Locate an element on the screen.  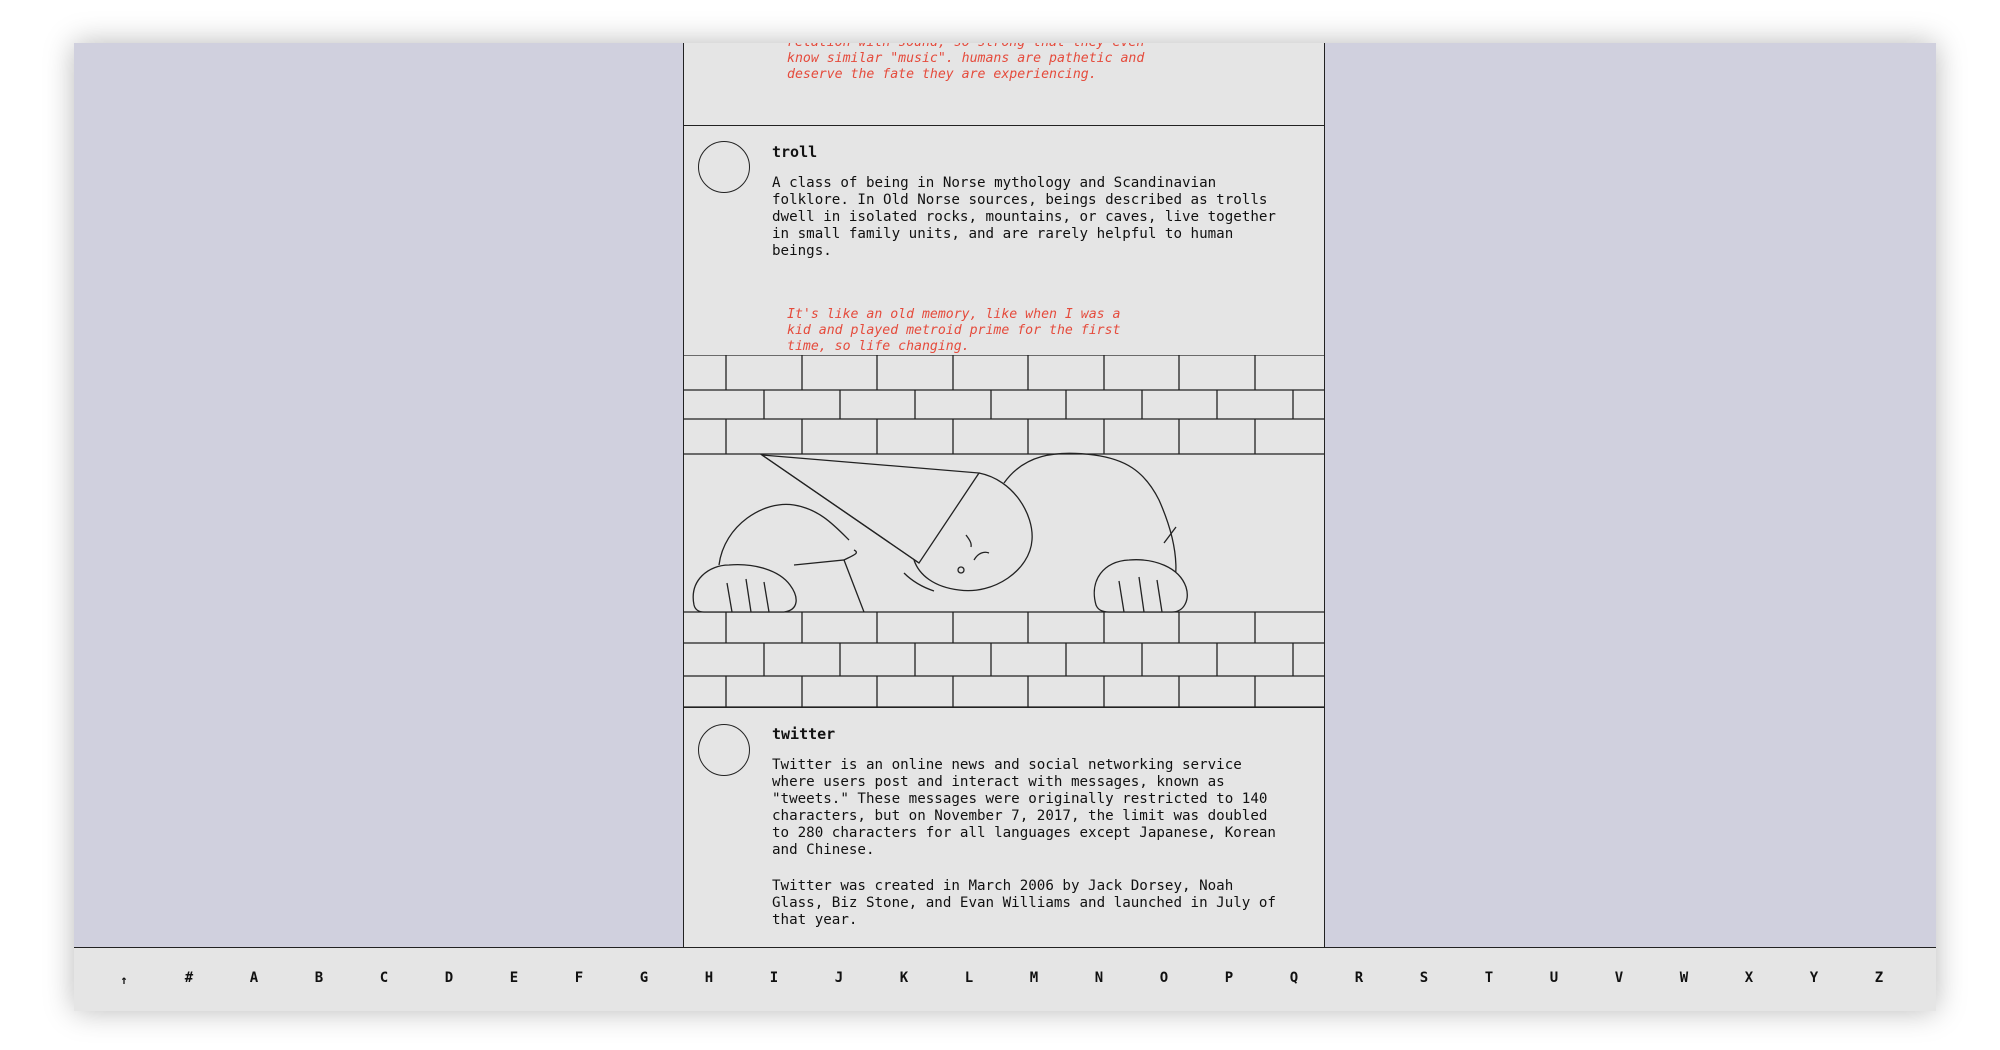
alpha-link-v: V is located at coordinates (1619, 978).